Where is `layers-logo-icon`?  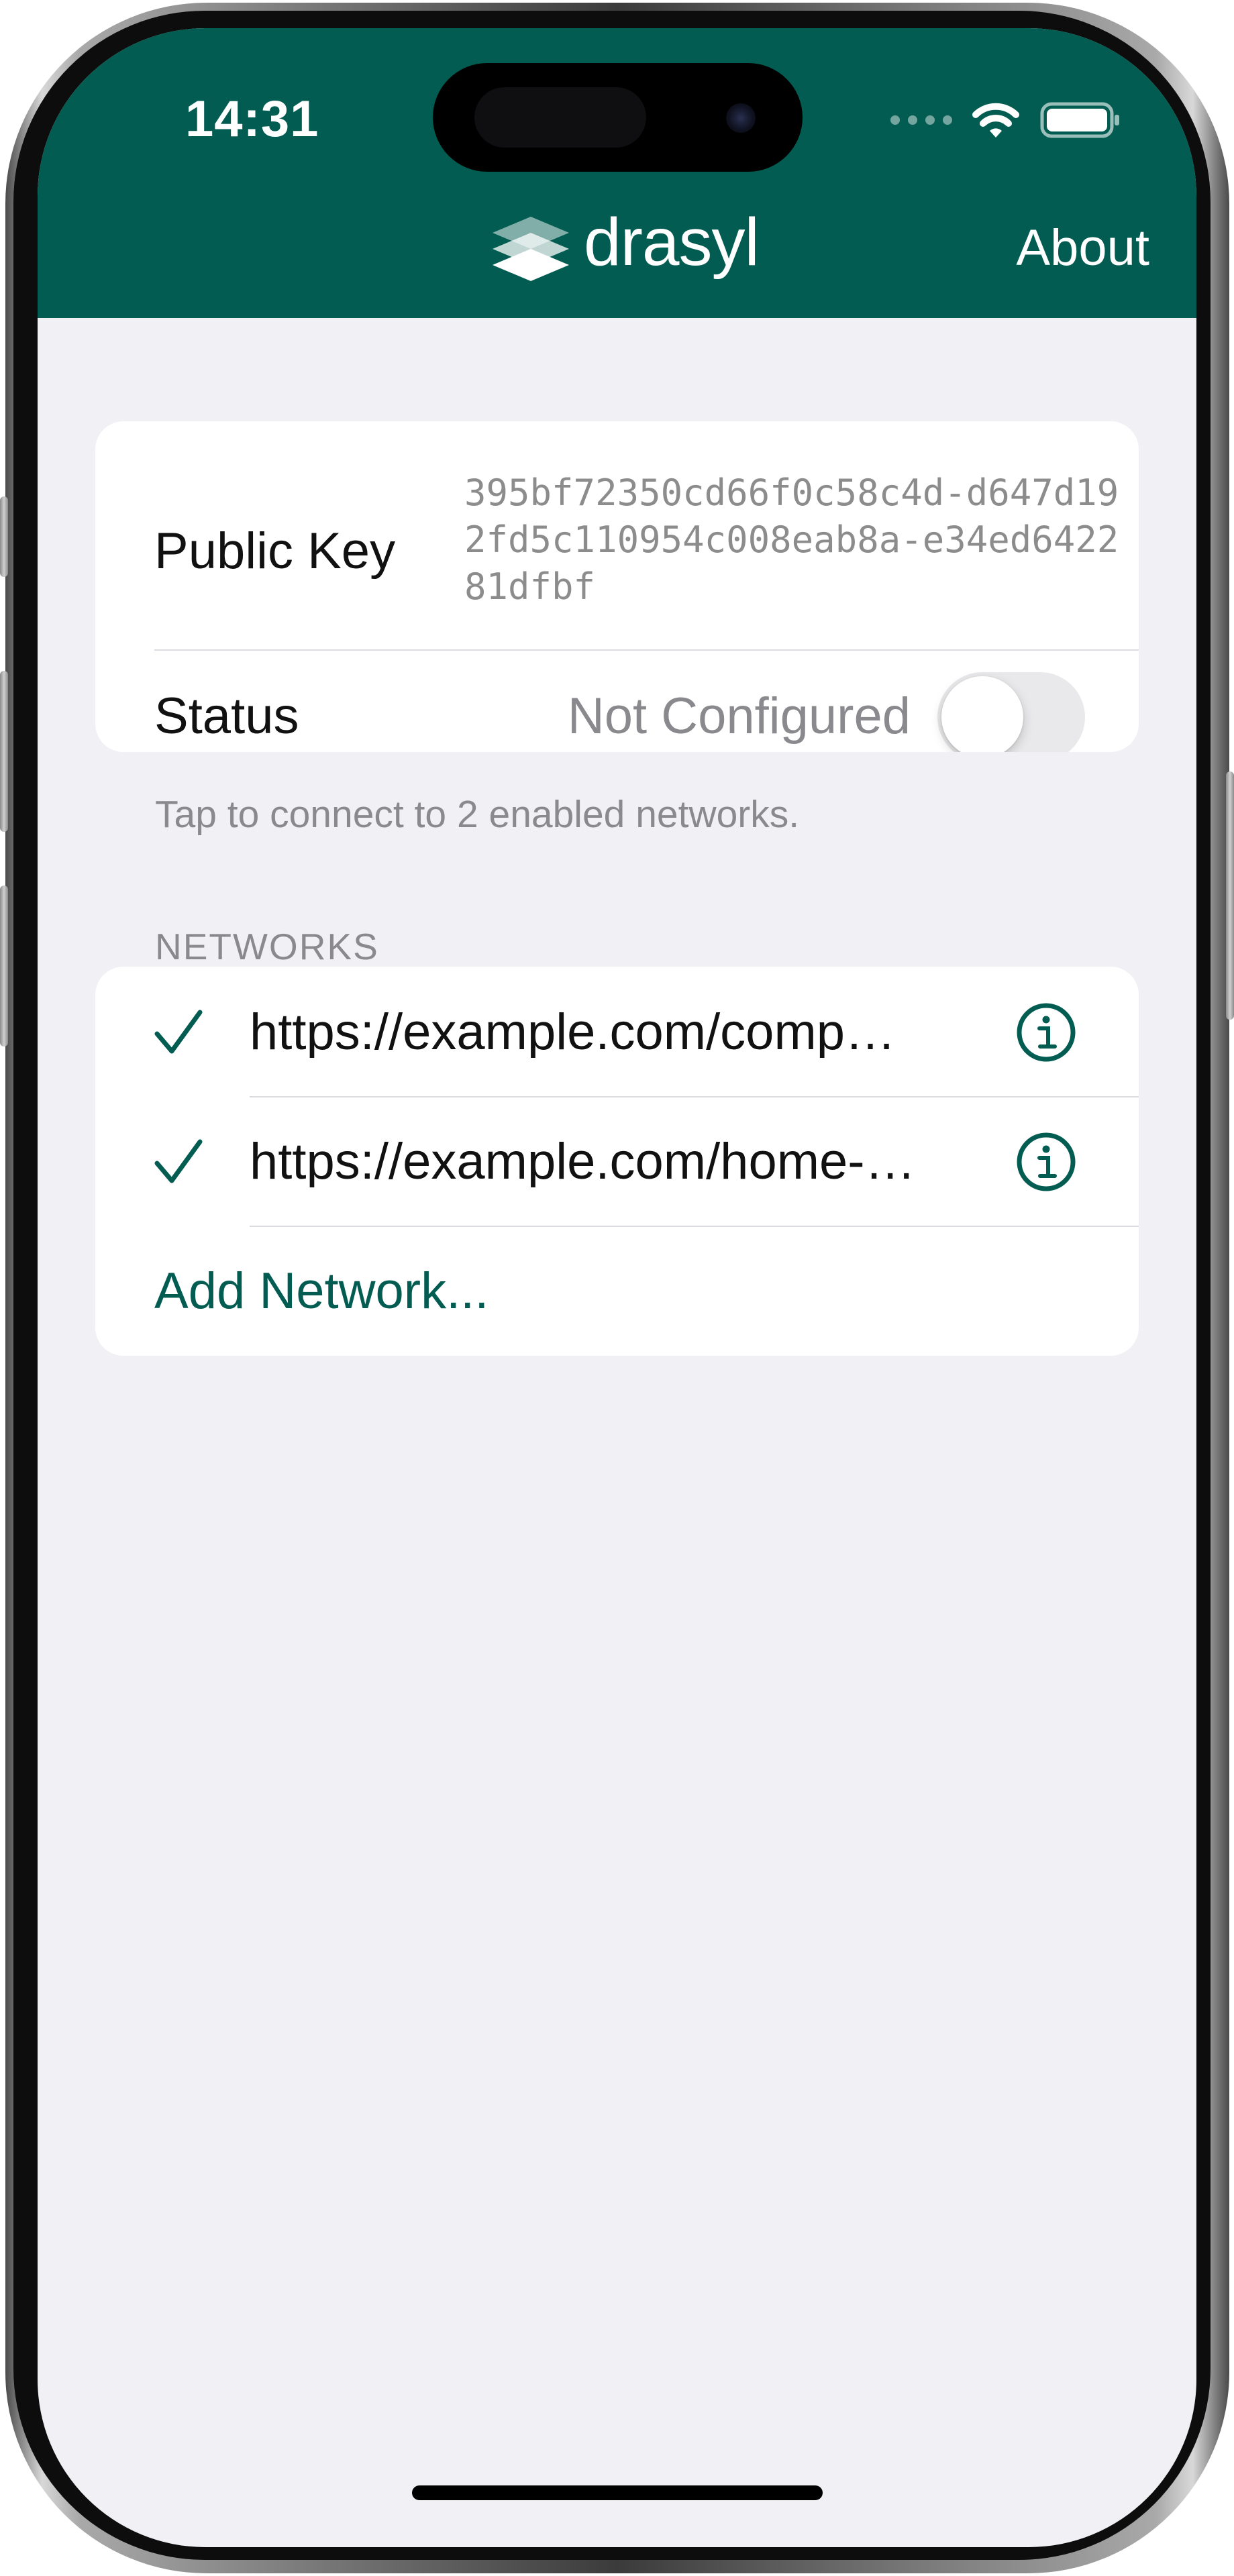 layers-logo-icon is located at coordinates (531, 249).